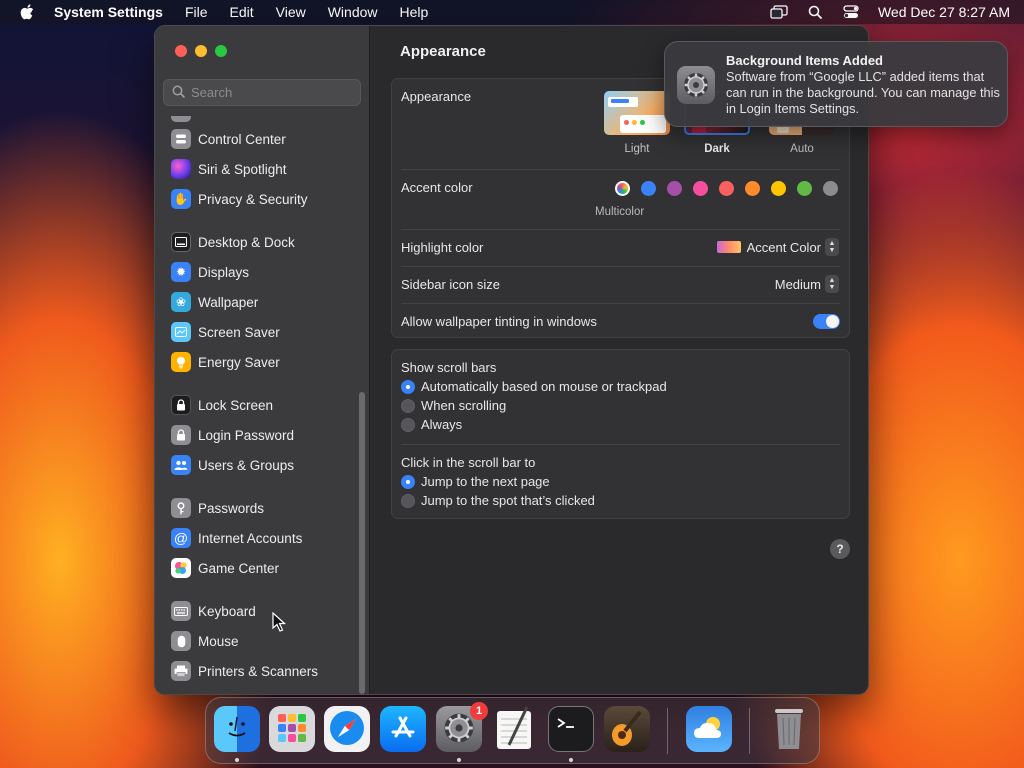 This screenshot has width=1024, height=768. Describe the element at coordinates (217, 508) in the screenshot. I see `sidebar-item-passwords: Passwords` at that location.